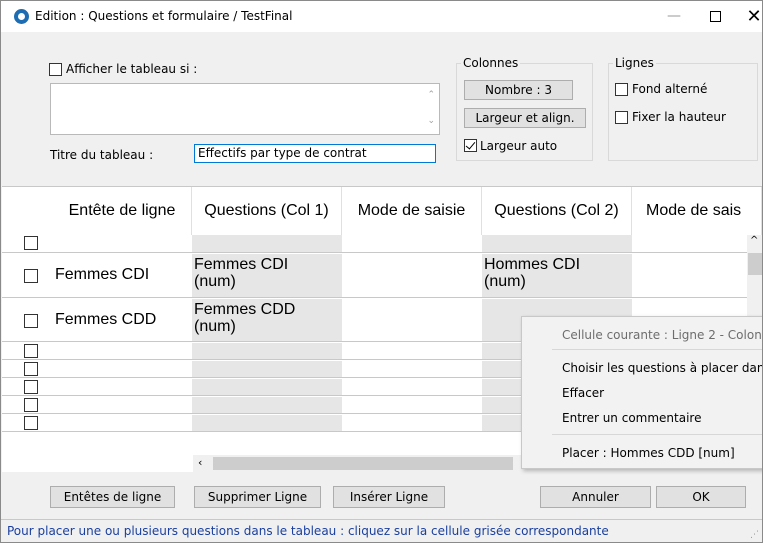 The width and height of the screenshot is (763, 543). Describe the element at coordinates (431, 121) in the screenshot. I see `scroll-down-icon: ⌄` at that location.